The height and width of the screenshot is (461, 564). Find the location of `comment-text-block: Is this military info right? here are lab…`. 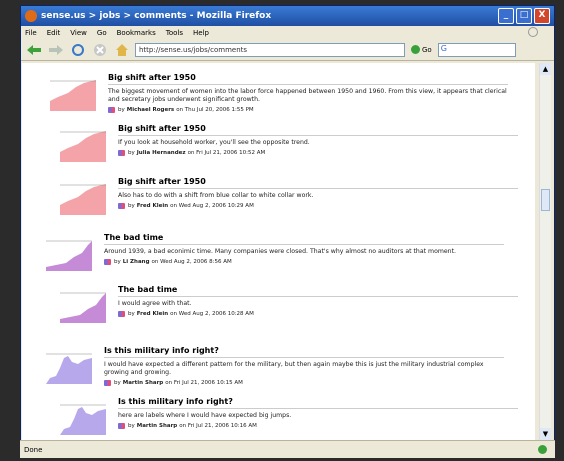

comment-text-block: Is this military info right? here are lab… is located at coordinates (318, 413).